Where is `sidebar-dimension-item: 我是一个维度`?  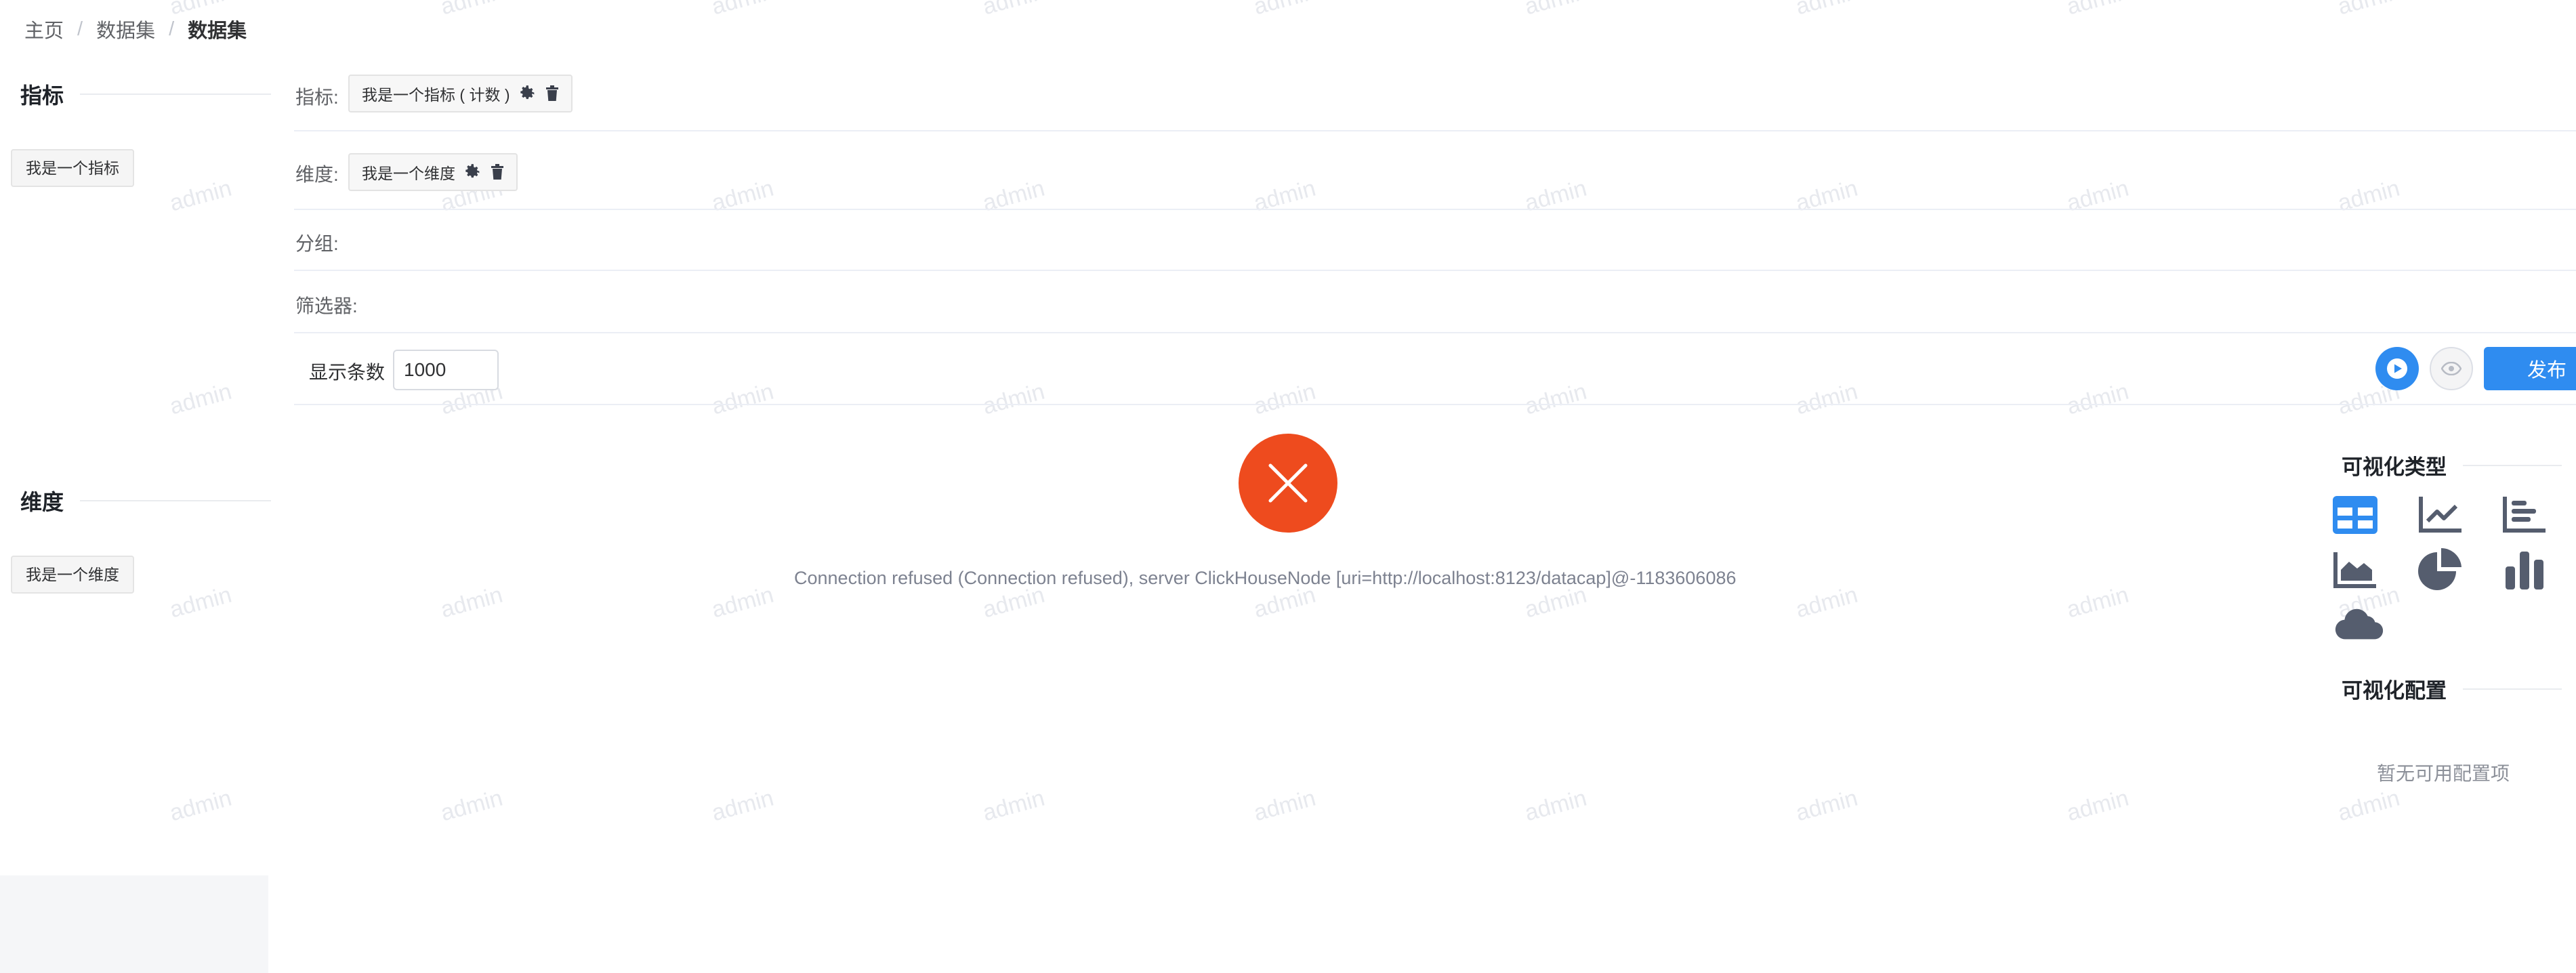 sidebar-dimension-item: 我是一个维度 is located at coordinates (72, 575).